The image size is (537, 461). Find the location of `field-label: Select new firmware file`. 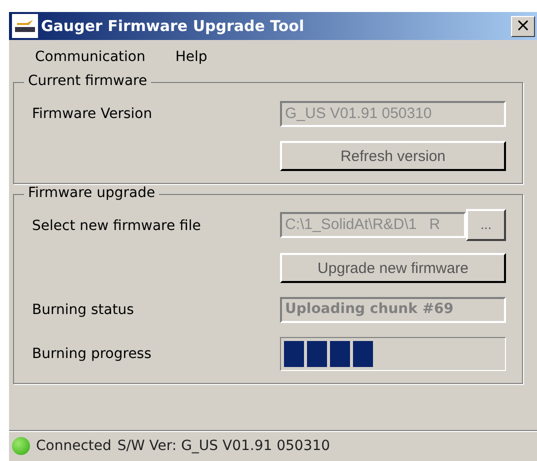

field-label: Select new firmware file is located at coordinates (116, 226).